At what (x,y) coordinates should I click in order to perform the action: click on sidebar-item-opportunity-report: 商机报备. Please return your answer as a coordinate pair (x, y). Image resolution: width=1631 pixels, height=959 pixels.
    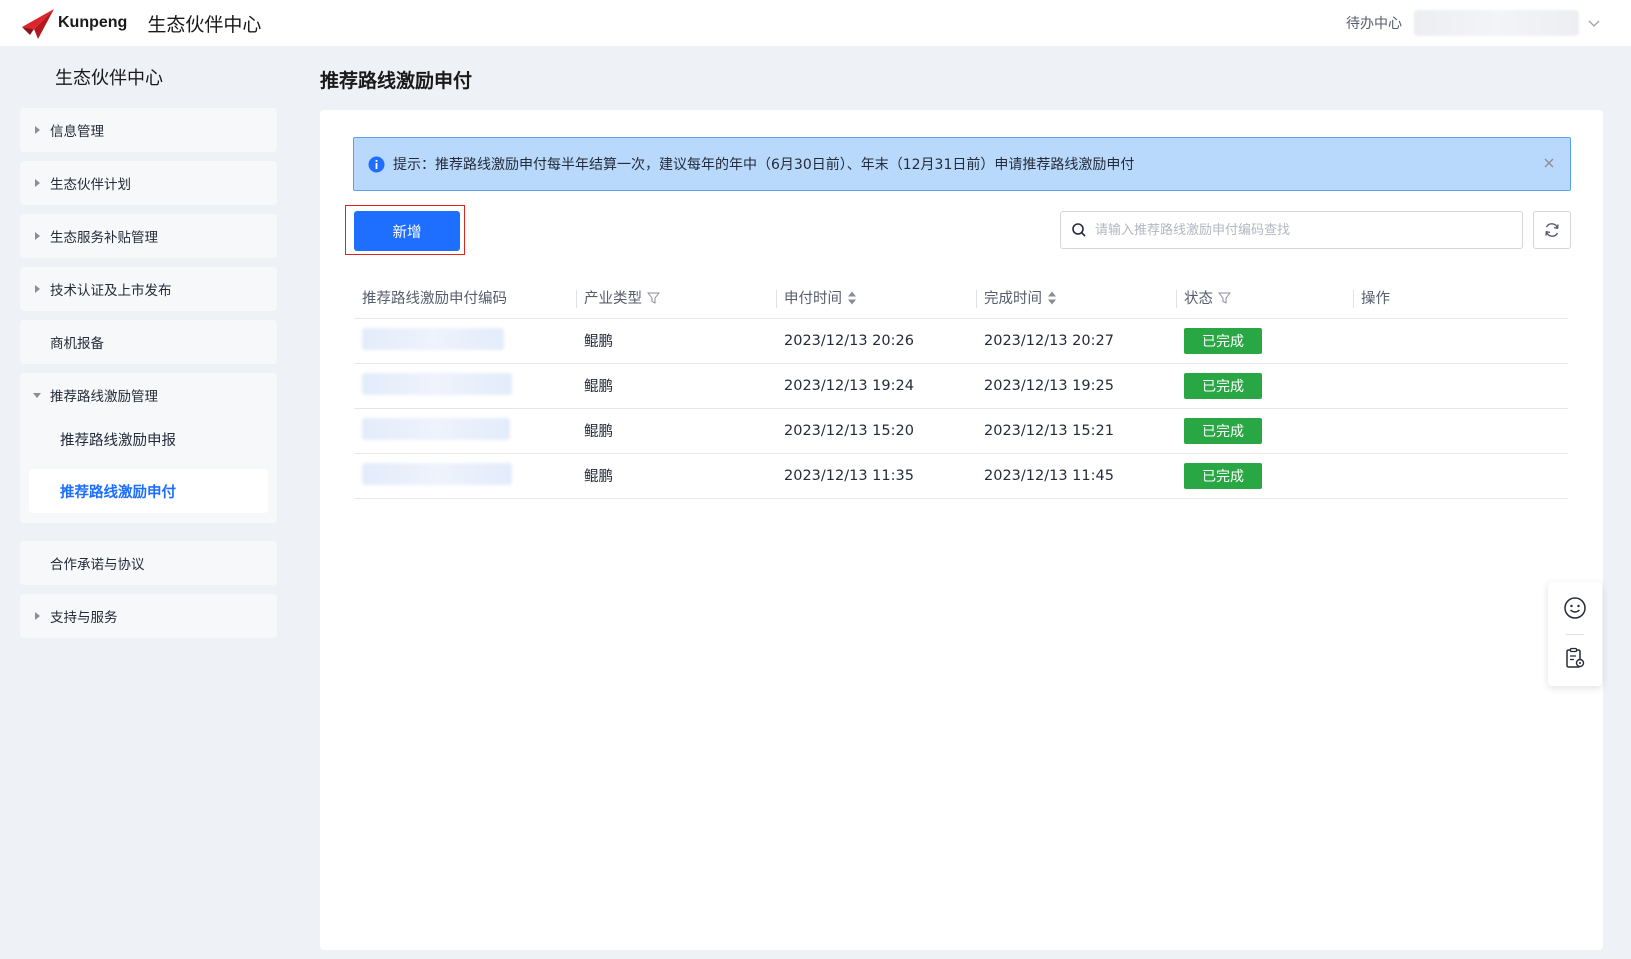
    Looking at the image, I should click on (148, 342).